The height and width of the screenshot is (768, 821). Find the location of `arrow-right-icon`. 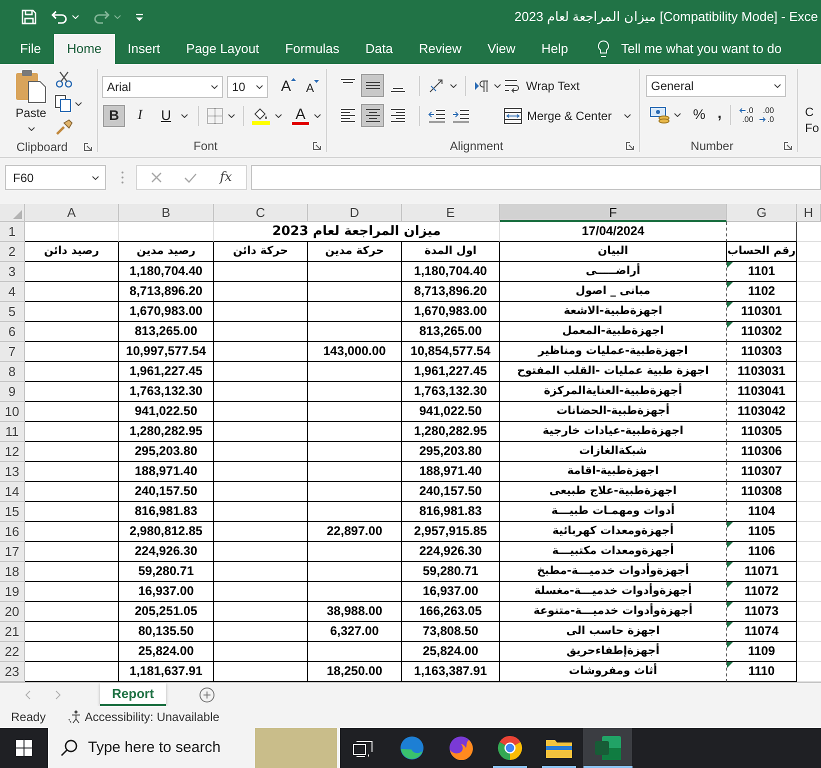

arrow-right-icon is located at coordinates (762, 119).